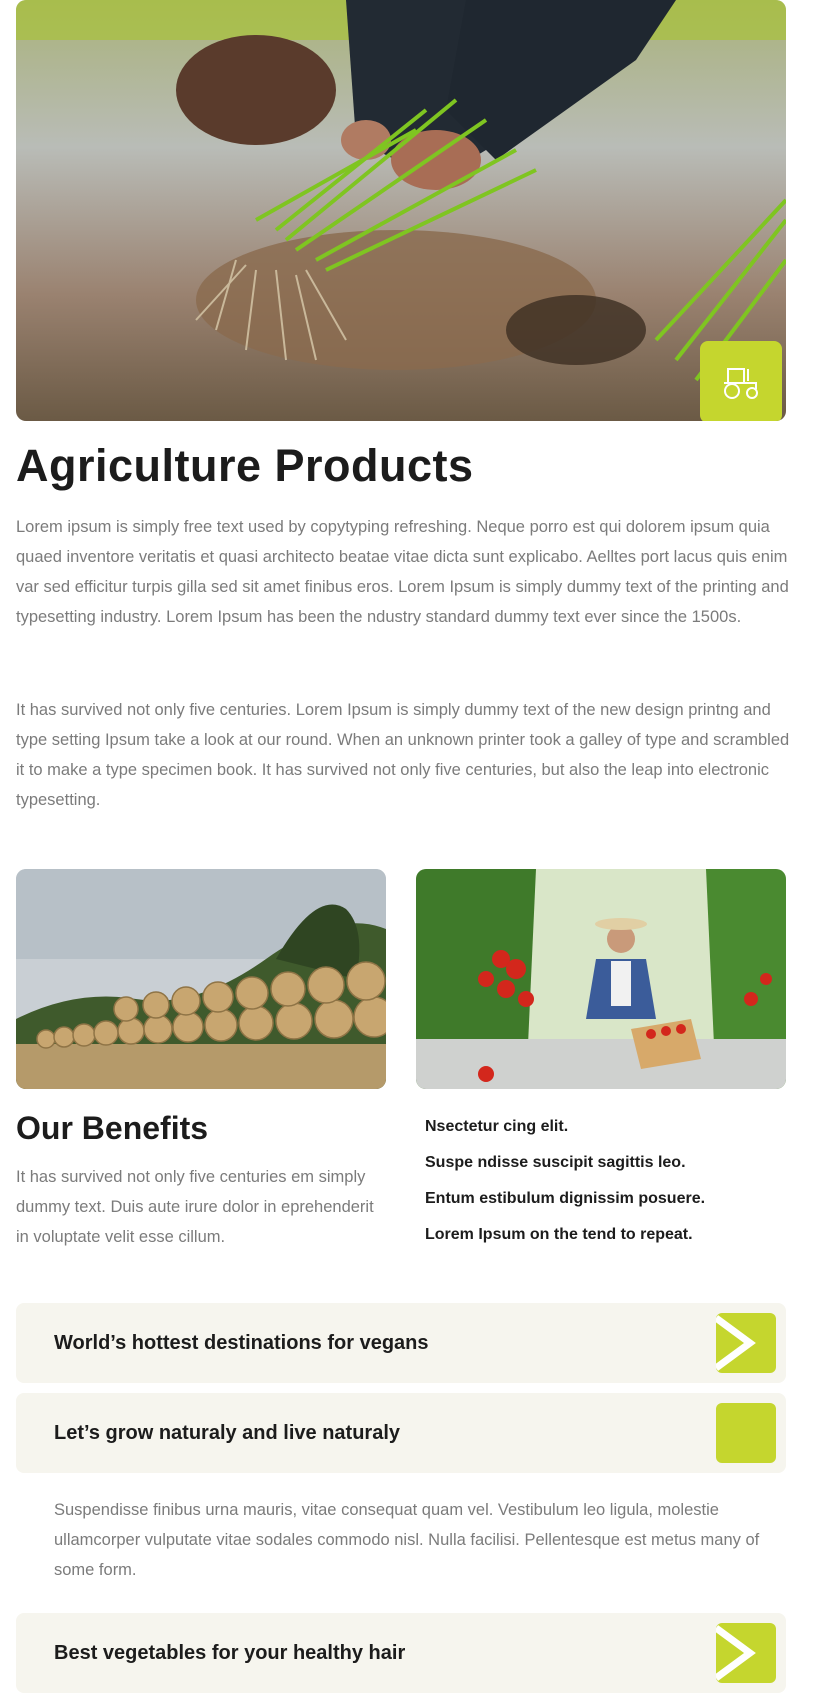 This screenshot has height=1693, width=836. I want to click on page-title: Agriculture Products, so click(245, 465).